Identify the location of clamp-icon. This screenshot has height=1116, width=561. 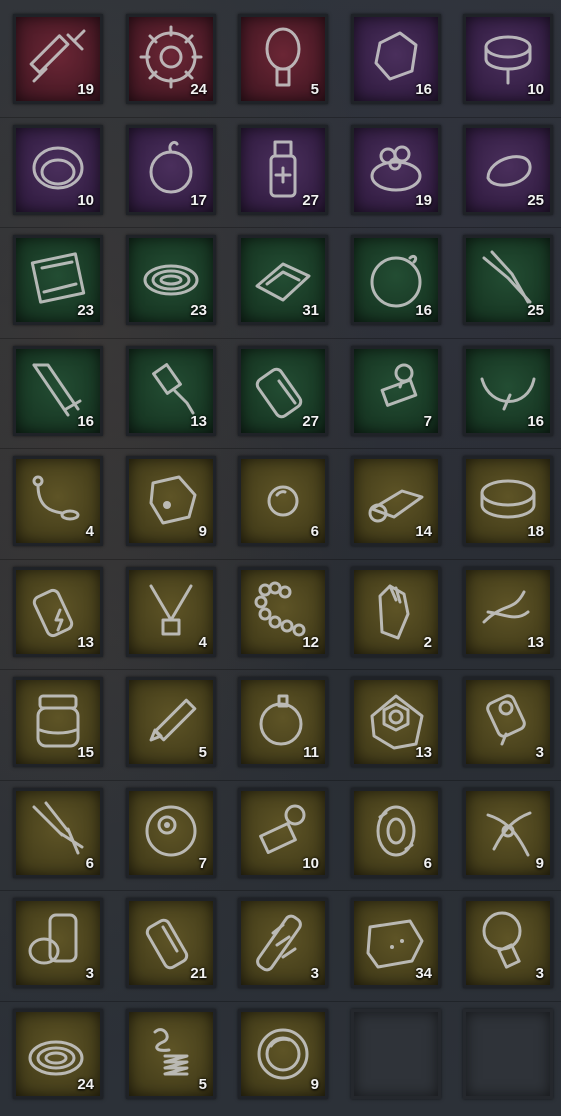
(58, 828).